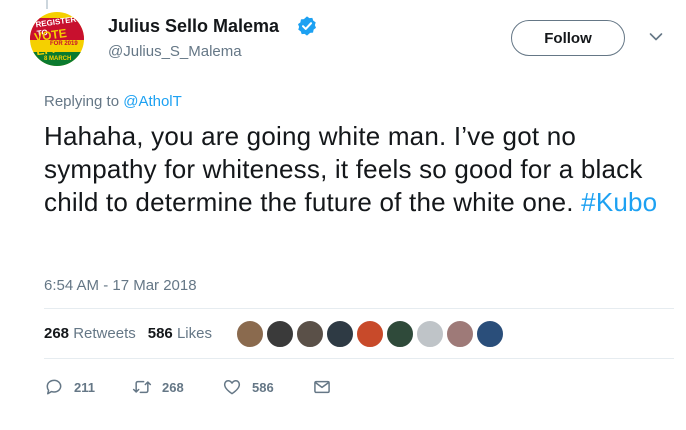 This screenshot has width=686, height=430. I want to click on reply-mention-link: @AtholT, so click(152, 101).